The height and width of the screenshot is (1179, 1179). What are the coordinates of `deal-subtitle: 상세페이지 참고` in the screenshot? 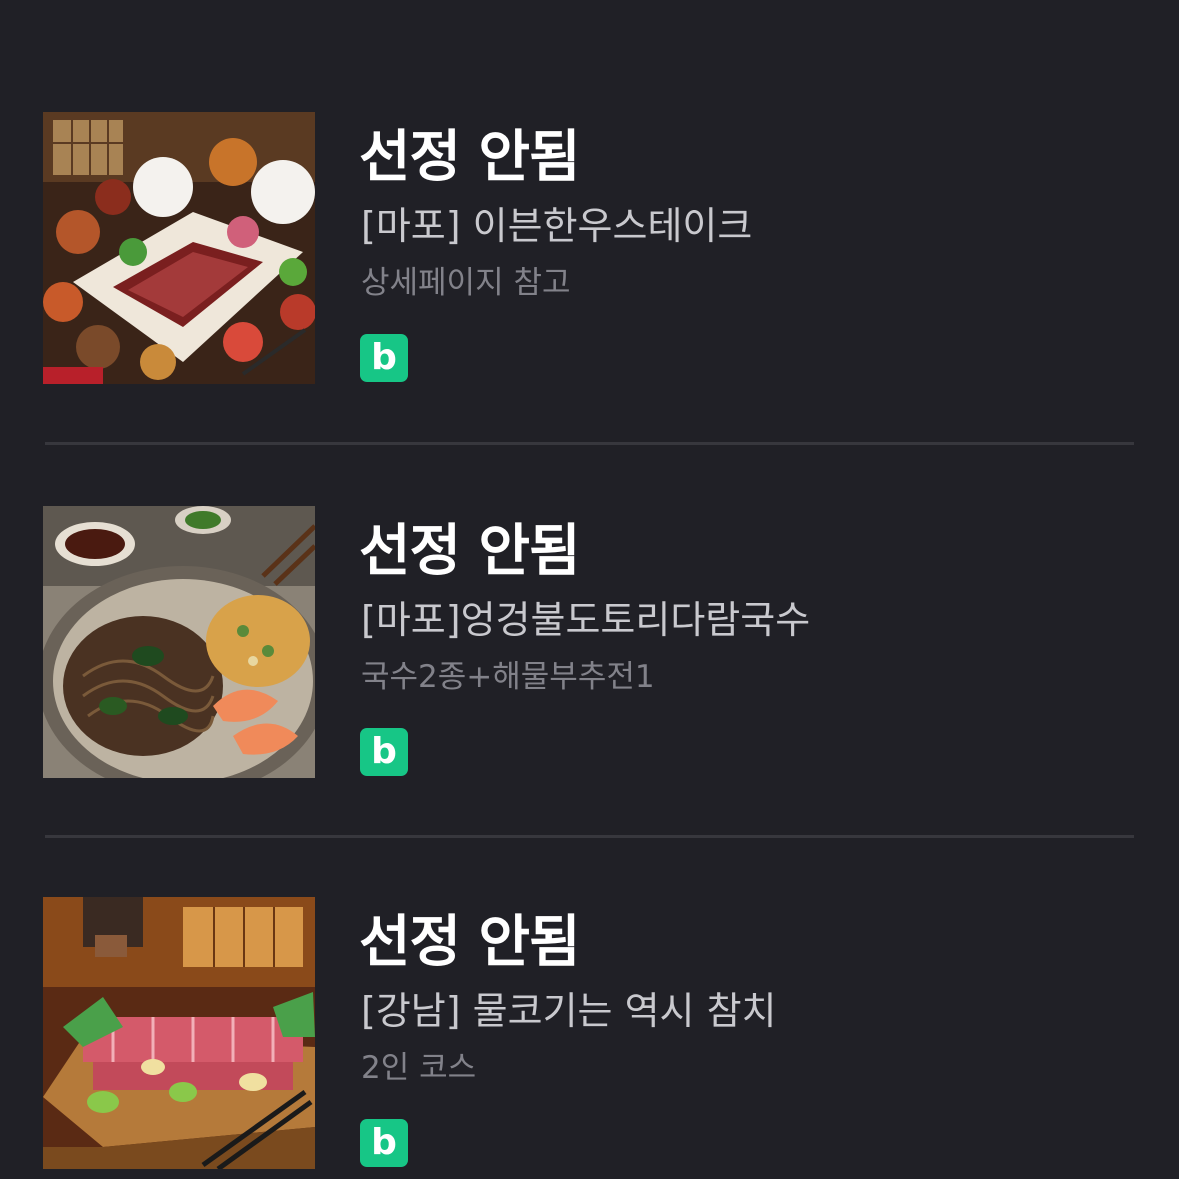 It's located at (466, 283).